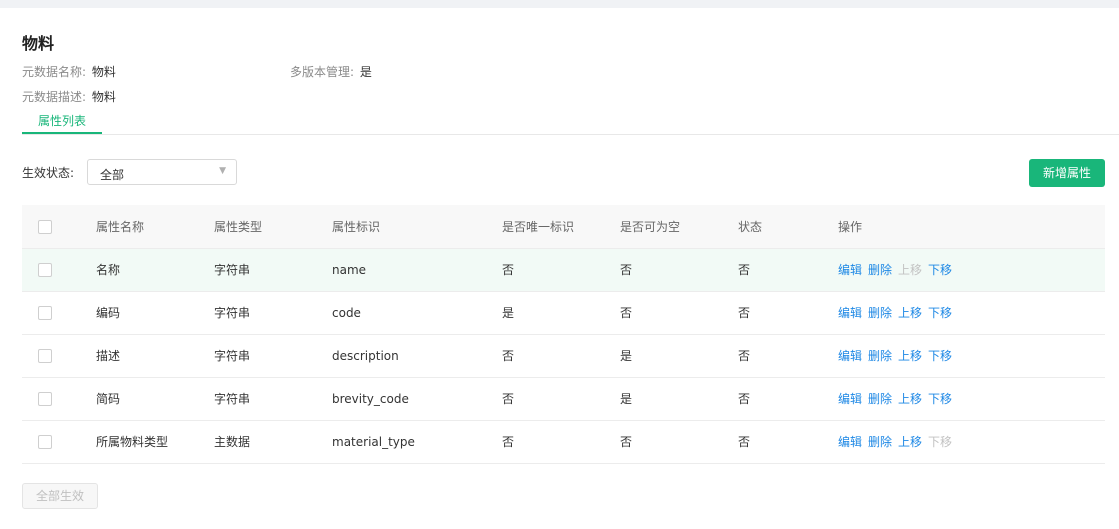  Describe the element at coordinates (1067, 173) in the screenshot. I see `add-attribute-button: 新增属性` at that location.